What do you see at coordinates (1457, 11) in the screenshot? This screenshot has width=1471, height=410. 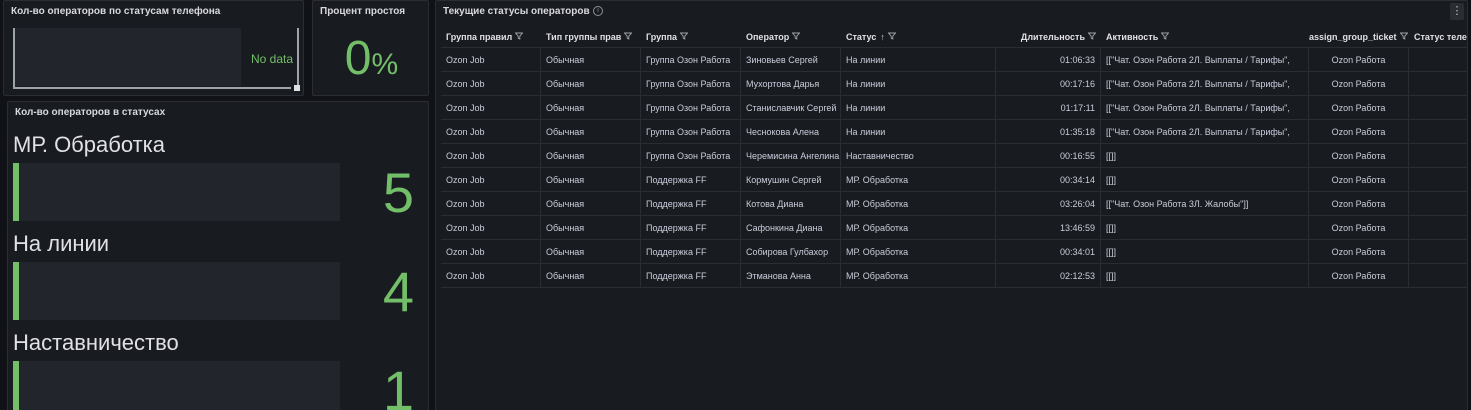 I see `panel-menu-button: ⋮` at bounding box center [1457, 11].